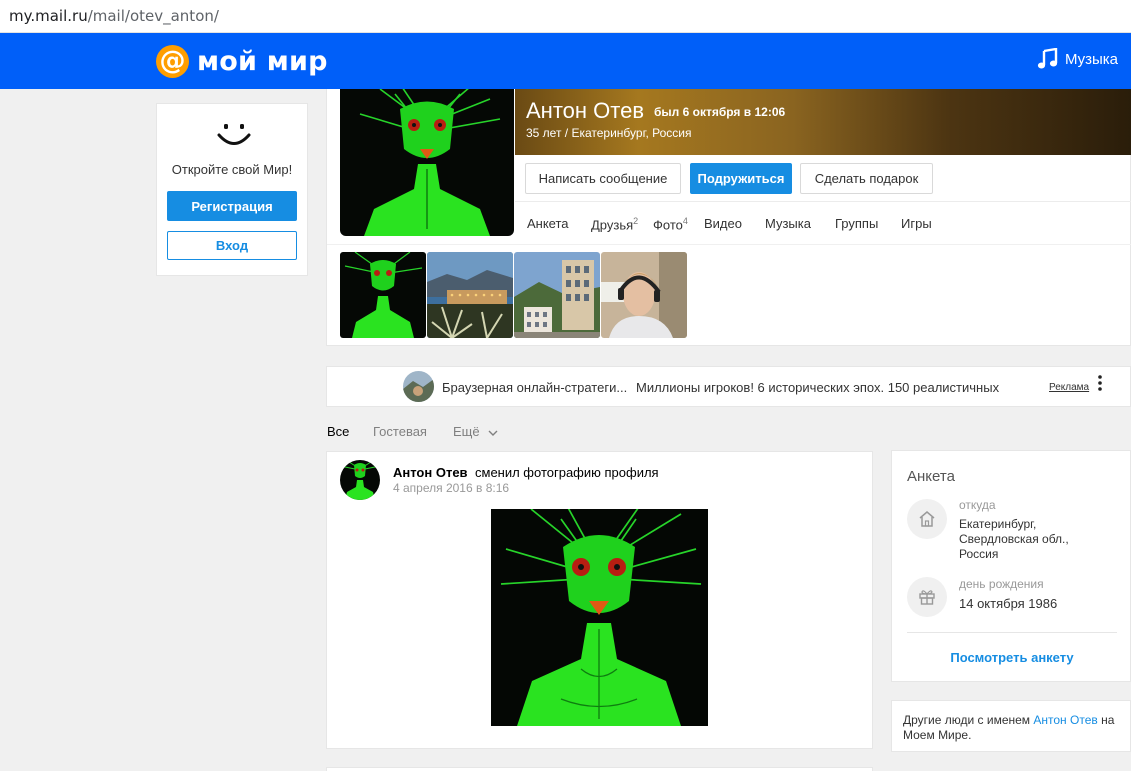 Image resolution: width=1131 pixels, height=771 pixels. Describe the element at coordinates (927, 597) in the screenshot. I see `gift-icon` at that location.